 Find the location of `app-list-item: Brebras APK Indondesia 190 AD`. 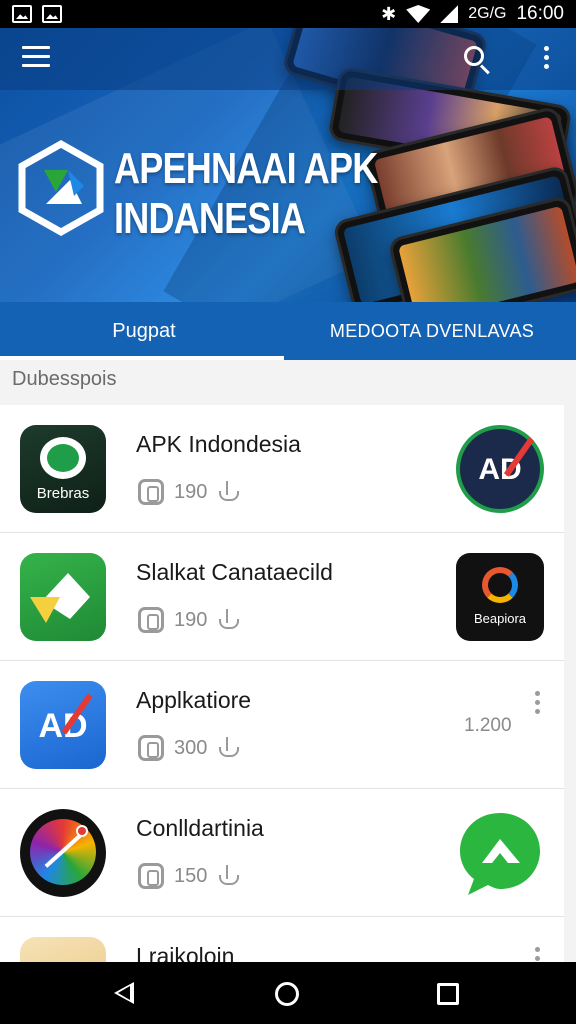

app-list-item: Brebras APK Indondesia 190 AD is located at coordinates (282, 469).